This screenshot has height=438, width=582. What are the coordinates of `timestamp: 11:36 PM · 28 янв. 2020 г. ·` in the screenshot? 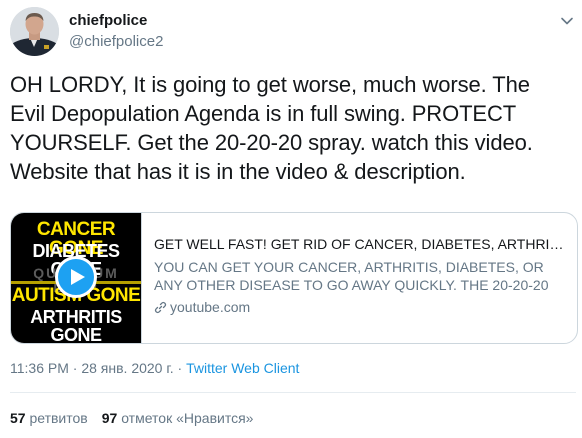 It's located at (98, 368).